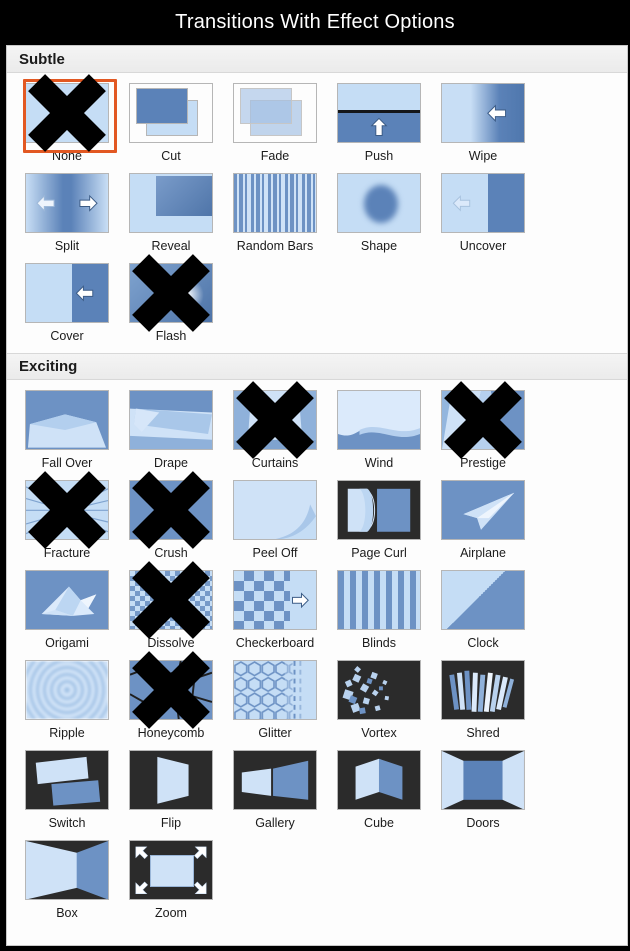 The image size is (630, 951). I want to click on transition-item-peeloff: Peel Off, so click(275, 519).